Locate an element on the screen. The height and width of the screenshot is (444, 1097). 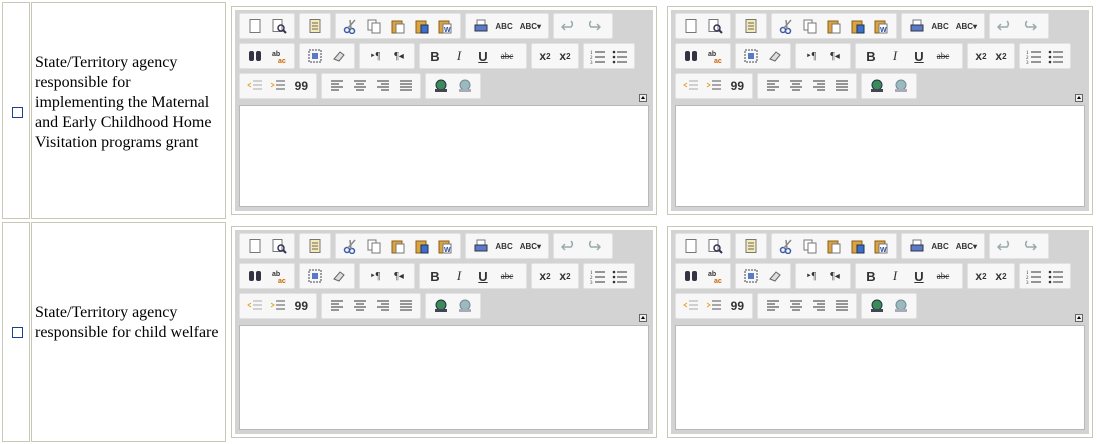
align-center-icon is located at coordinates (359, 306).